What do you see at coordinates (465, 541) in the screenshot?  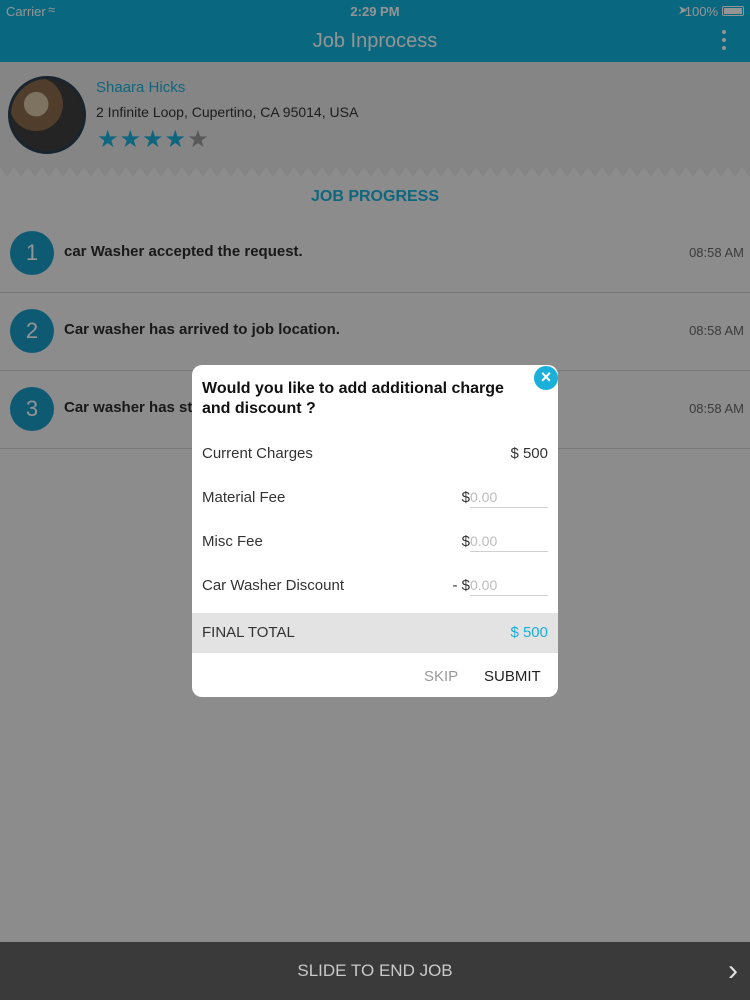 I see `misc-fee-currency: $` at bounding box center [465, 541].